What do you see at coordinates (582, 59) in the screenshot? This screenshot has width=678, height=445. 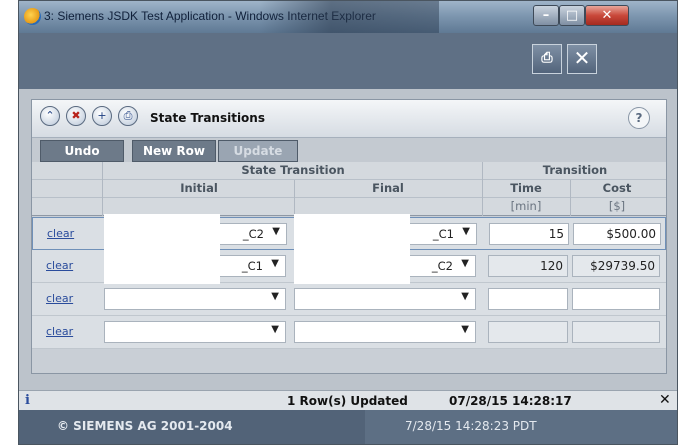 I see `close-app-button: ✕` at bounding box center [582, 59].